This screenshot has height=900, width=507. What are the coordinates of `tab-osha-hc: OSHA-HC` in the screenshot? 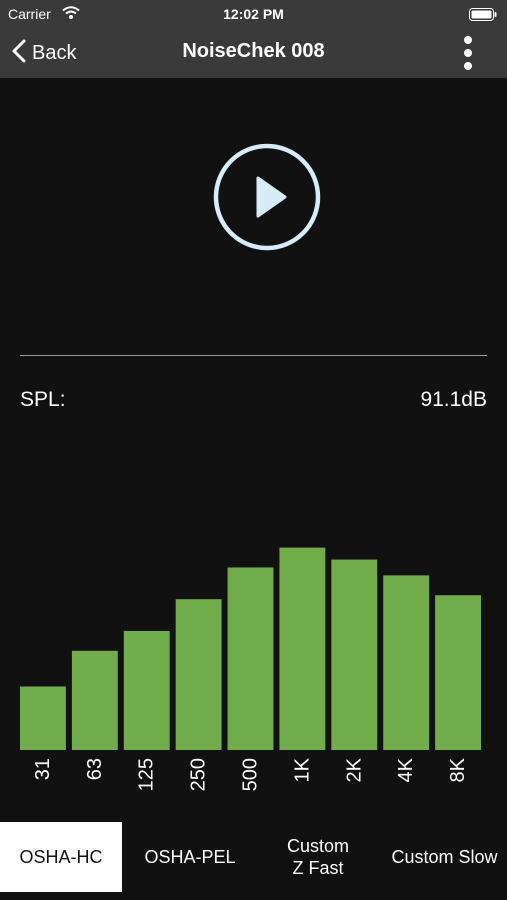 It's located at (61, 857).